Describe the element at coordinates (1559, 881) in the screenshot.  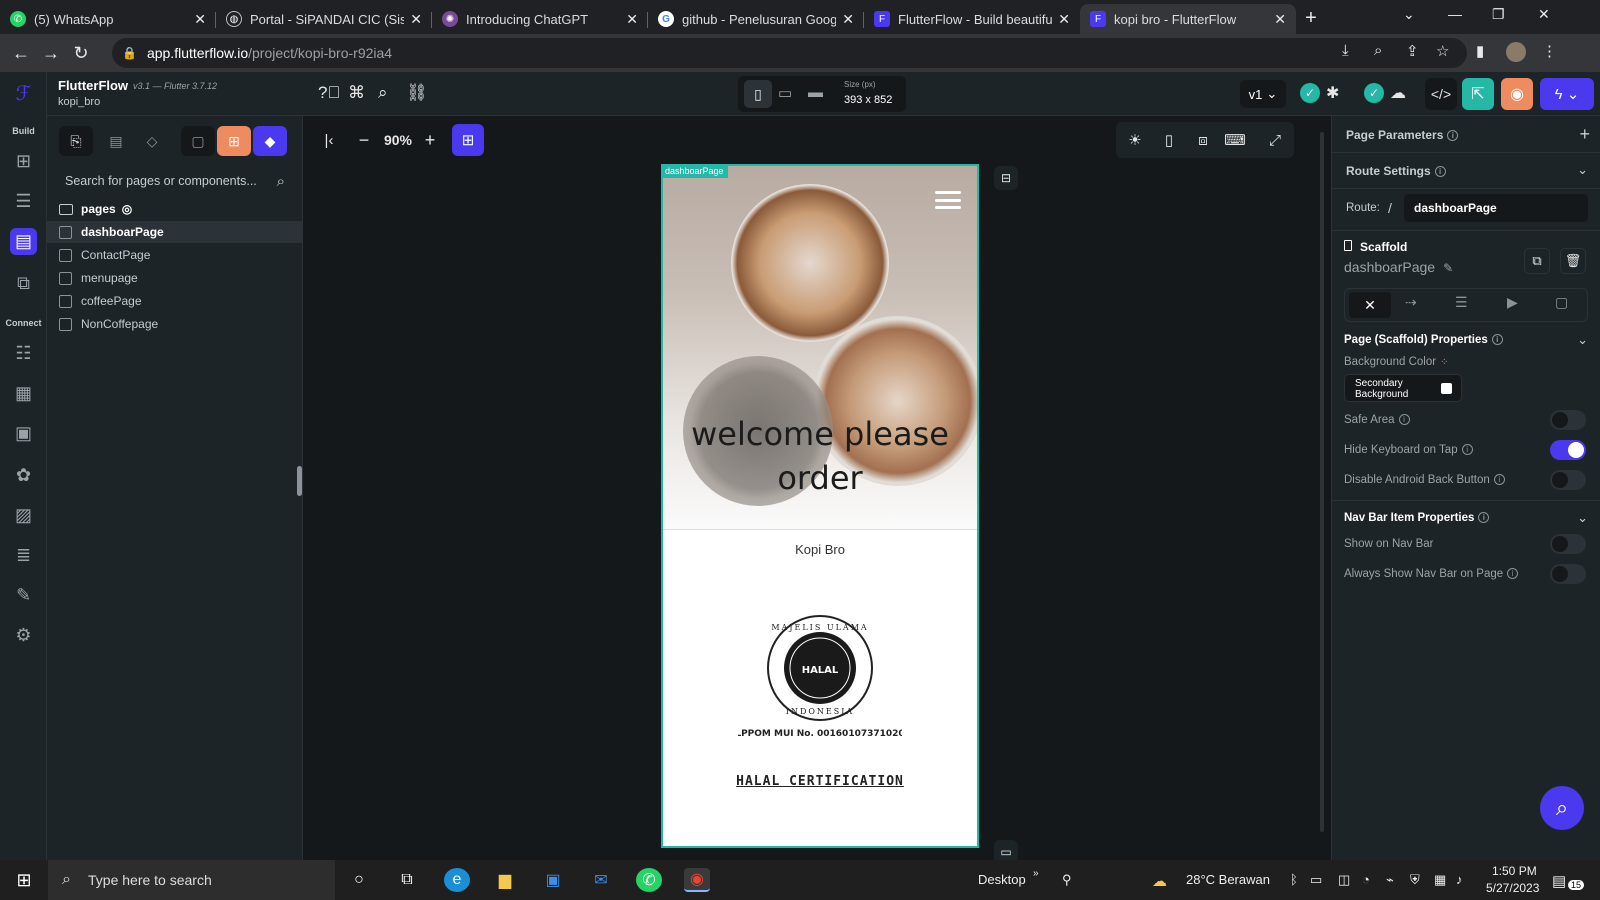
I see `notifications-icon: ▤` at that location.